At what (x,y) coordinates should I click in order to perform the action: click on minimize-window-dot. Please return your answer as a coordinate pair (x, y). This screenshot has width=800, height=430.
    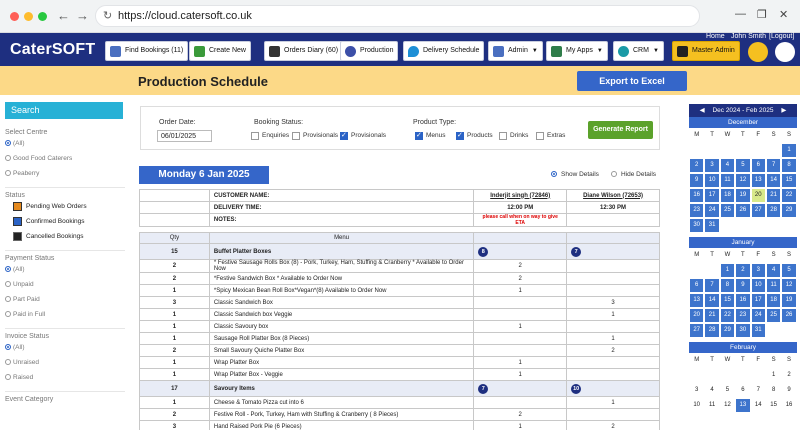
    Looking at the image, I should click on (28, 16).